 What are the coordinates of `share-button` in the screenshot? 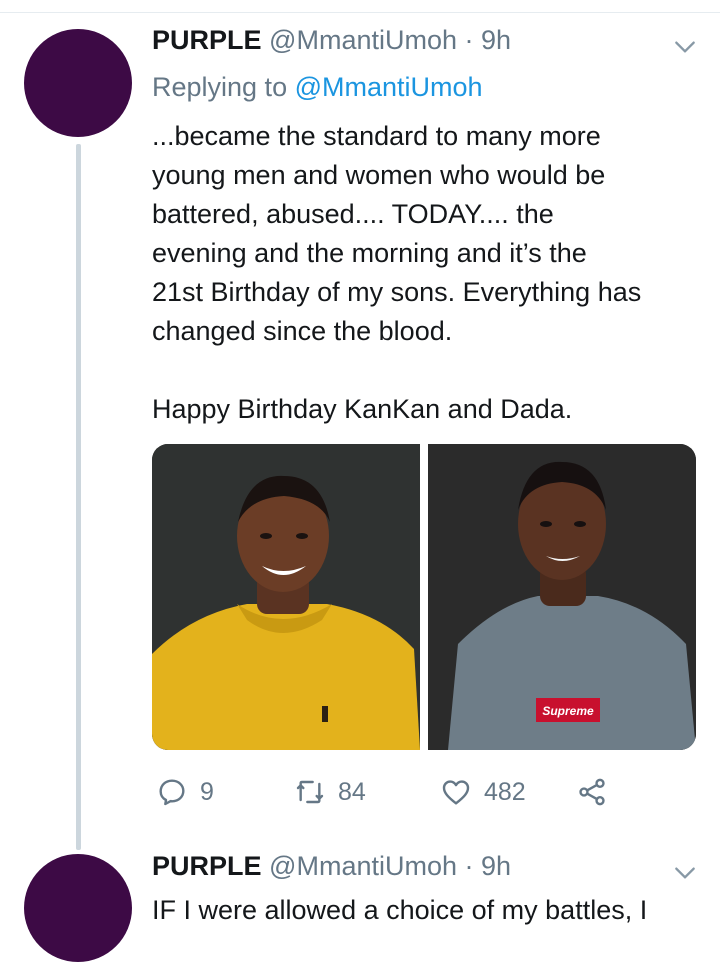 It's located at (592, 792).